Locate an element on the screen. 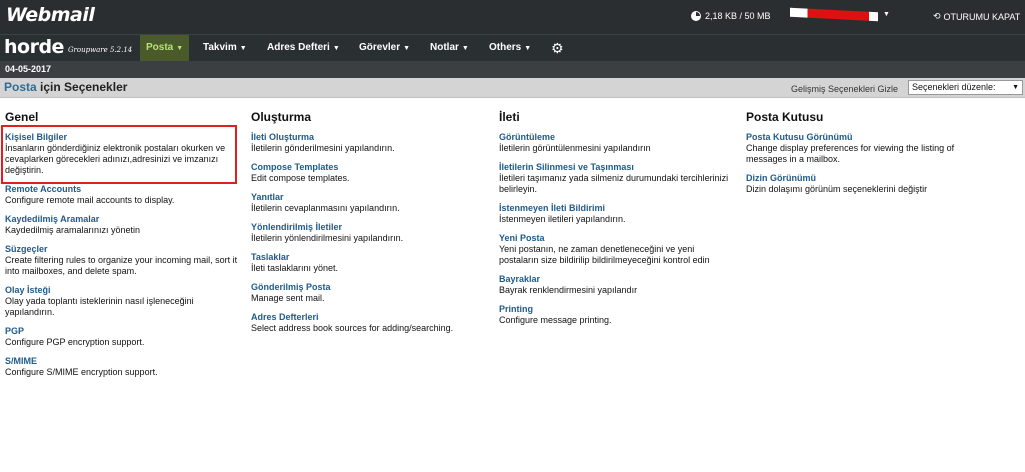  option-link: Dizin Görünümü is located at coordinates (863, 178).